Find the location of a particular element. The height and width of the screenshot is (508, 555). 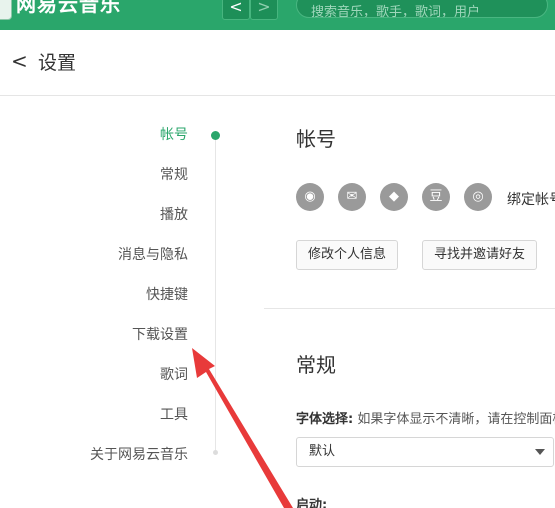

font-choice-label-bold: 字体选择: is located at coordinates (325, 419).